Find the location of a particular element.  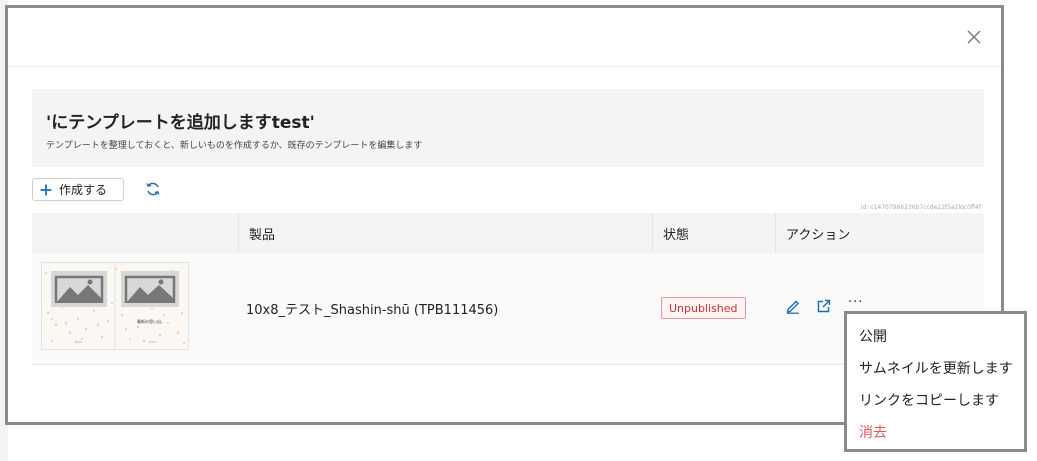

product-name: 10x8_テスト_Shashin-shū (TPB111456) is located at coordinates (372, 310).